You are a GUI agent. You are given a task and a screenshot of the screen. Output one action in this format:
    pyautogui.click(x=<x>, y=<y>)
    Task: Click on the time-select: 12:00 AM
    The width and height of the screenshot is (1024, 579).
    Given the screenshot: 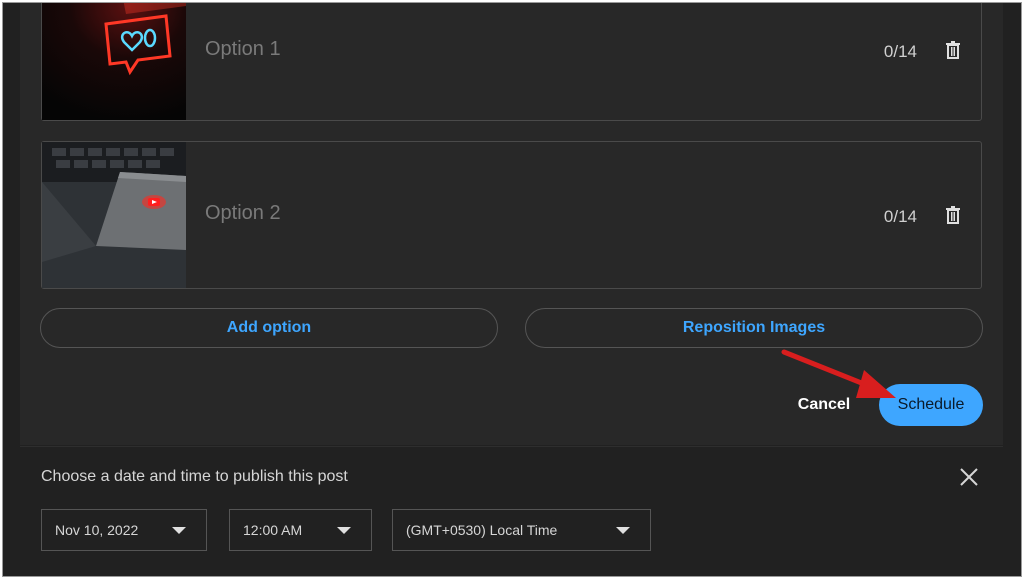 What is the action you would take?
    pyautogui.click(x=300, y=530)
    